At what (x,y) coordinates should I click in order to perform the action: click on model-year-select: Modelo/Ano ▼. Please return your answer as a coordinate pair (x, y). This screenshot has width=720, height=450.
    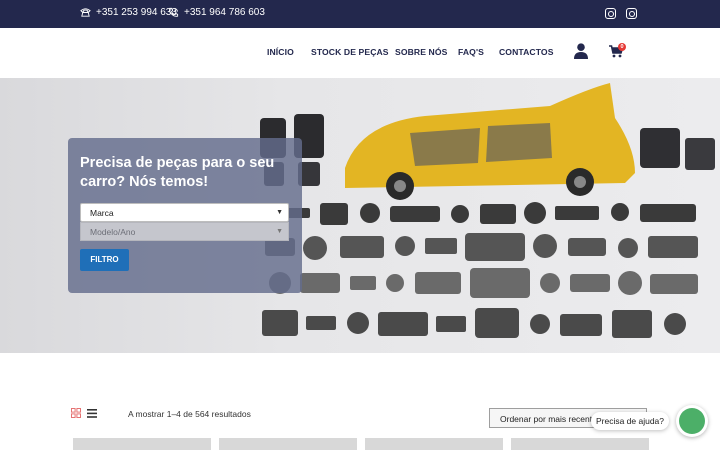
    Looking at the image, I should click on (184, 231).